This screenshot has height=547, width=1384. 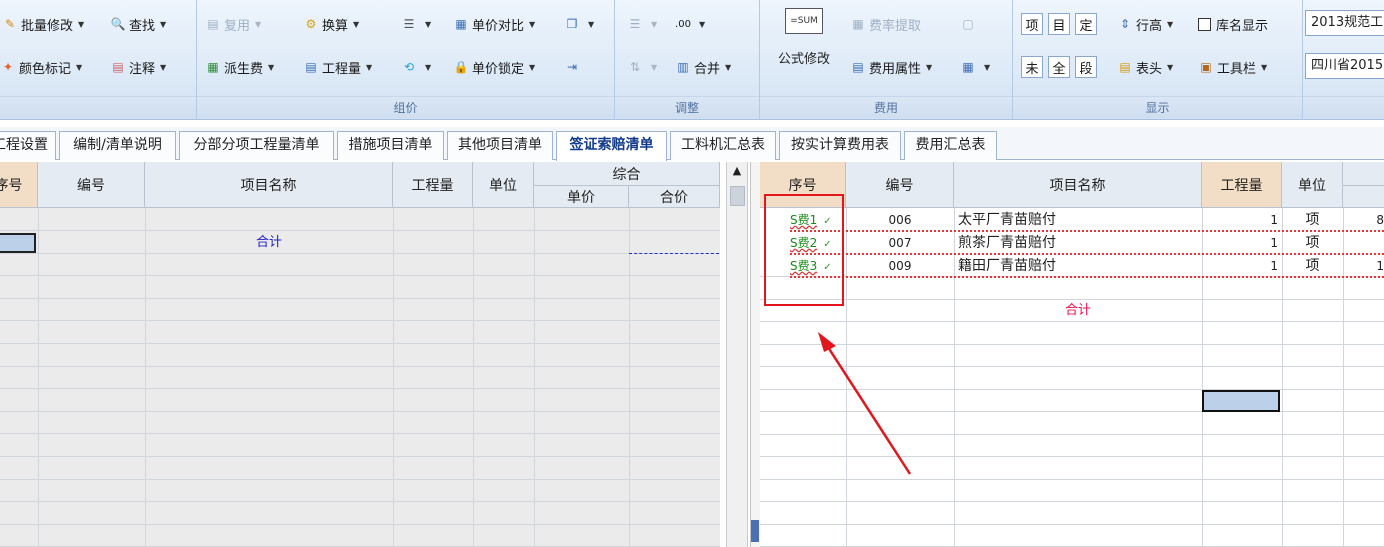 I want to click on library-name-checkbox: 库名显示, so click(x=1233, y=24).